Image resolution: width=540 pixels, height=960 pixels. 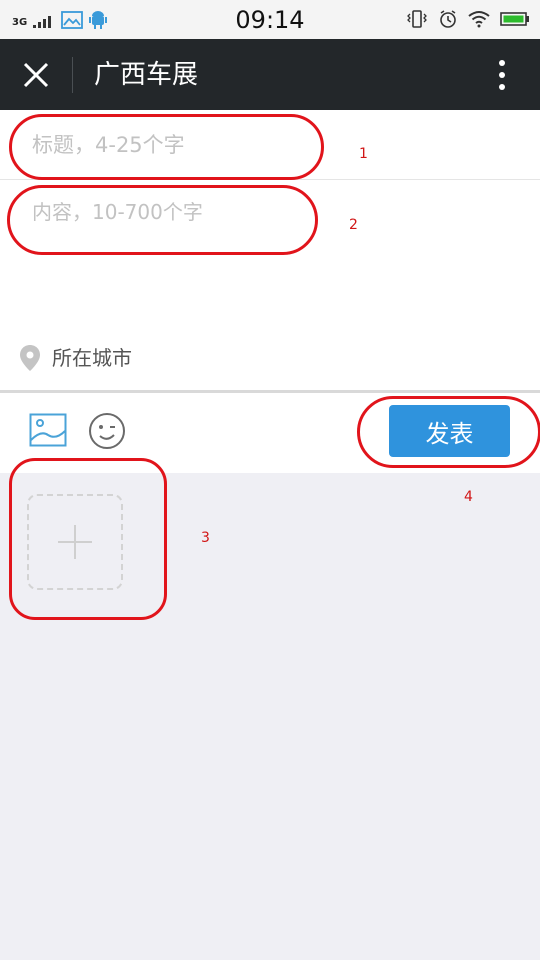 I want to click on vibrate-icon, so click(x=417, y=21).